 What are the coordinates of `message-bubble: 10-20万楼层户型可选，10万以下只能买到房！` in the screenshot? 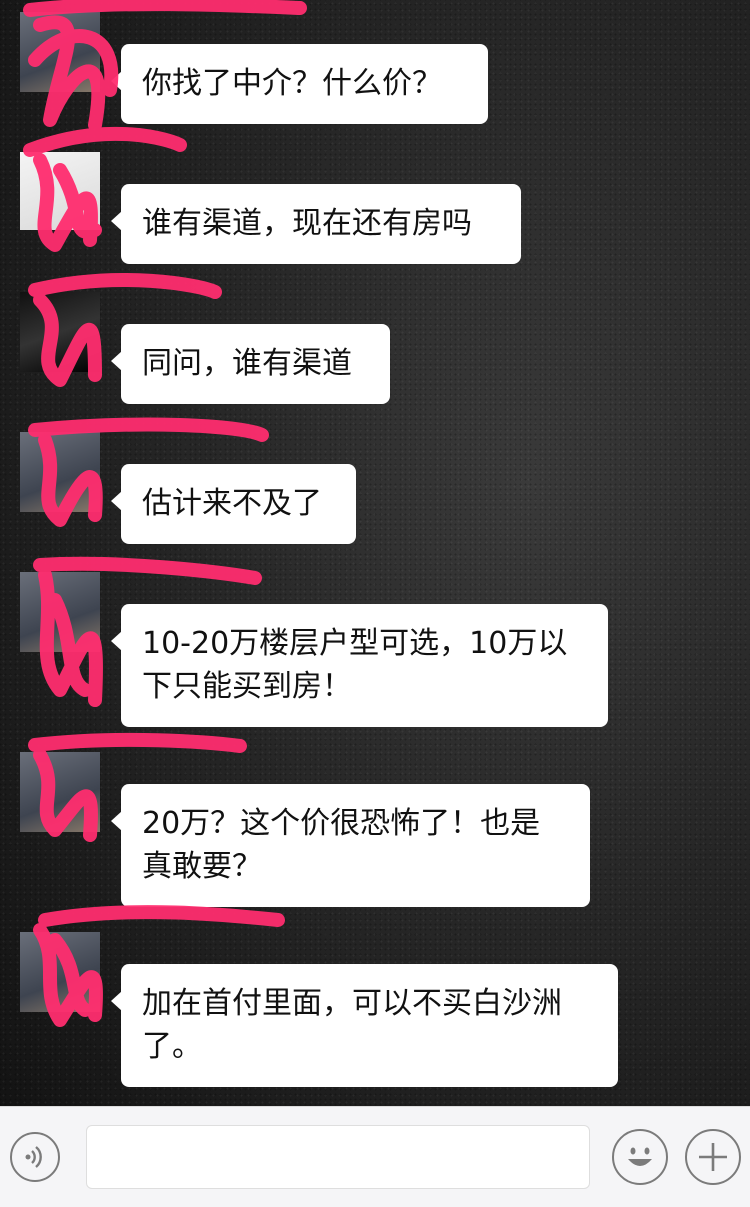 It's located at (359, 665).